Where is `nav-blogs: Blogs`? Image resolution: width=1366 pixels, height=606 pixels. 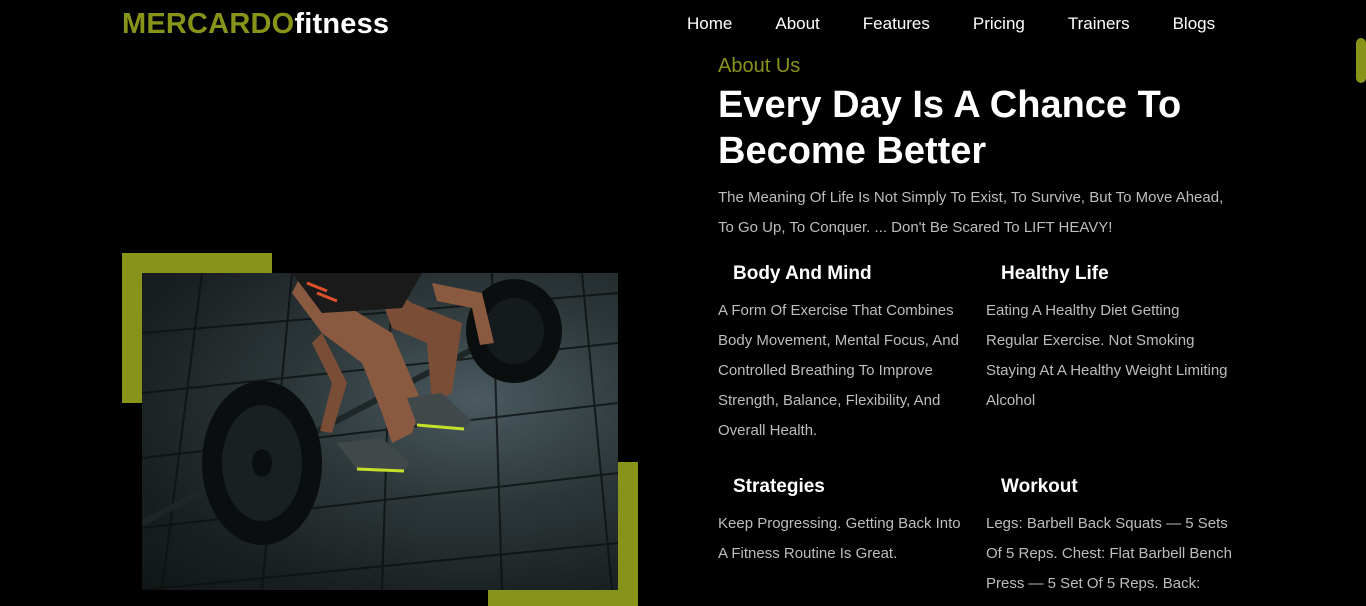 nav-blogs: Blogs is located at coordinates (1194, 24).